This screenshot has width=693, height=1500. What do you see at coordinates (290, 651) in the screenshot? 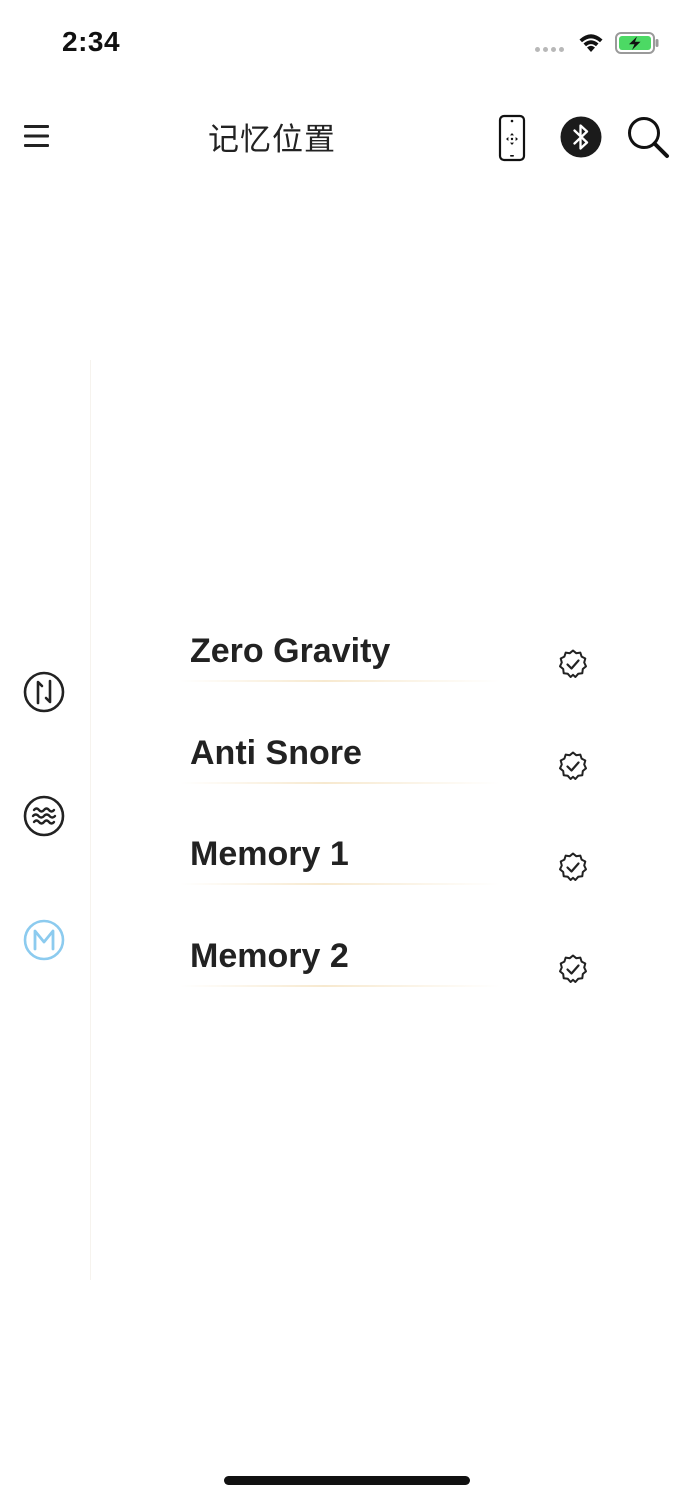
I see `memory-item-label: Zero Gravity` at bounding box center [290, 651].